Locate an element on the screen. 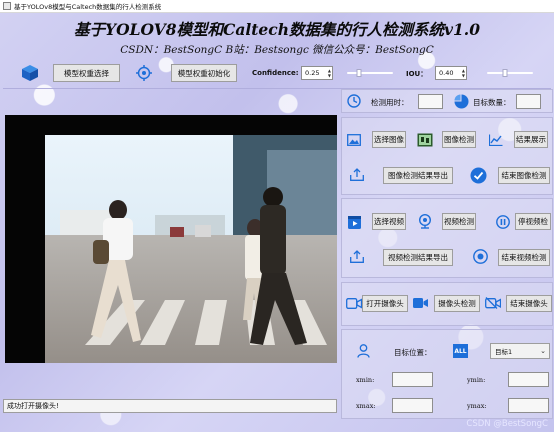 This screenshot has height=432, width=554. ymax-value is located at coordinates (528, 405).